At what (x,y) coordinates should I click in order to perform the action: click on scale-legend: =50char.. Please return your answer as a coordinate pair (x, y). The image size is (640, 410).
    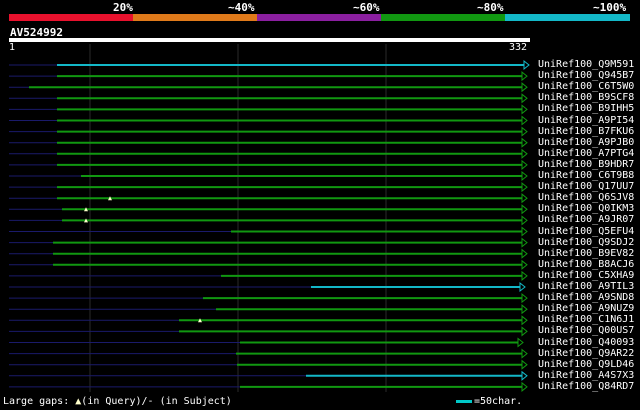
    Looking at the image, I should click on (489, 401).